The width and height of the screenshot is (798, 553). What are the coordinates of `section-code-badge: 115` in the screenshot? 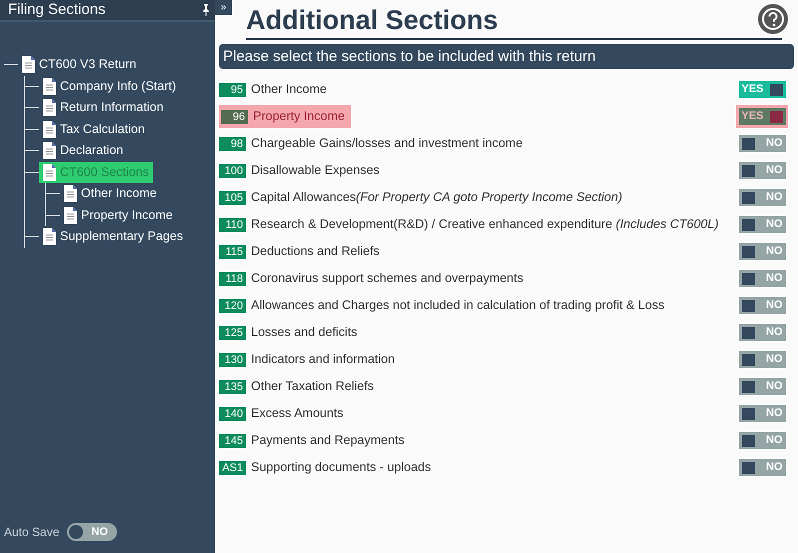 It's located at (232, 251).